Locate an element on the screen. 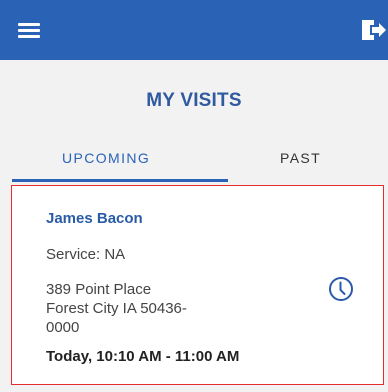 The width and height of the screenshot is (388, 392). clock-icon is located at coordinates (341, 289).